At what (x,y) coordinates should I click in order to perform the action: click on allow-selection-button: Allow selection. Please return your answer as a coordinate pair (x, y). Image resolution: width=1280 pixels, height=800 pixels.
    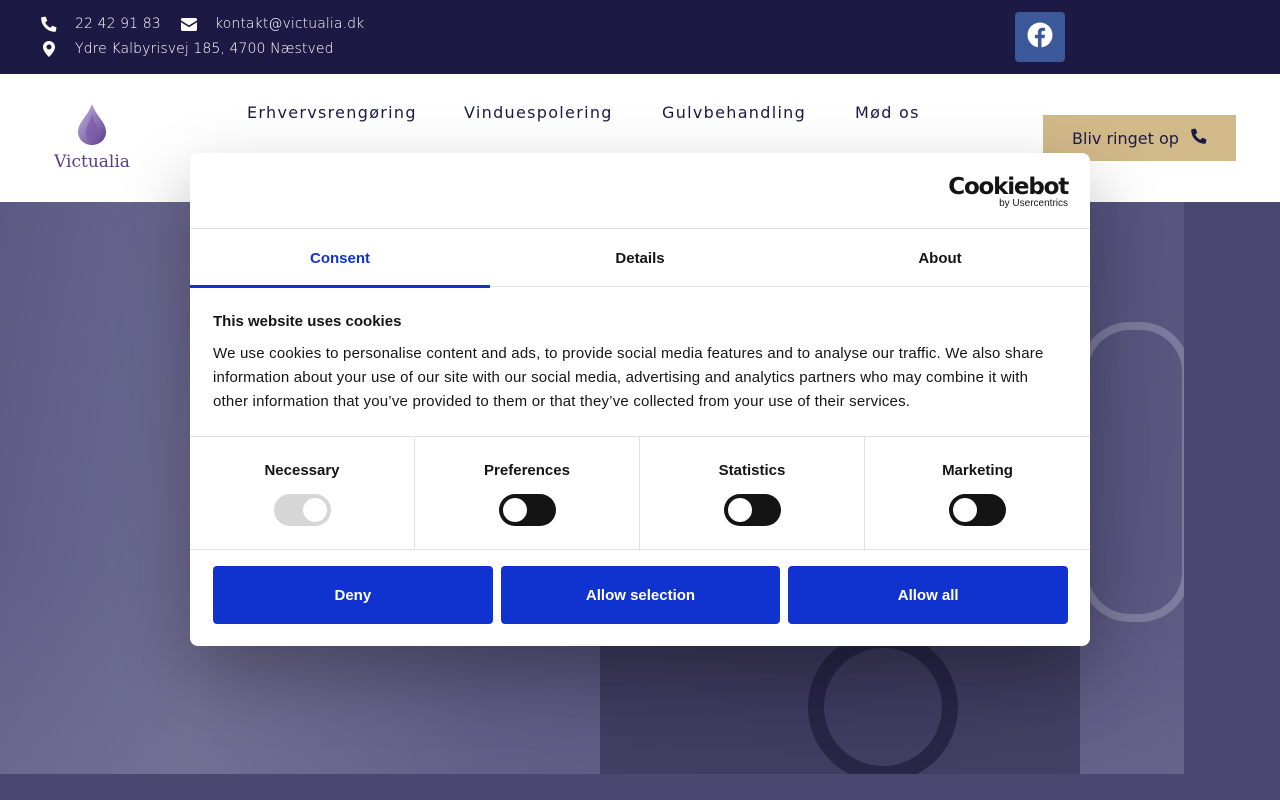
    Looking at the image, I should click on (640, 595).